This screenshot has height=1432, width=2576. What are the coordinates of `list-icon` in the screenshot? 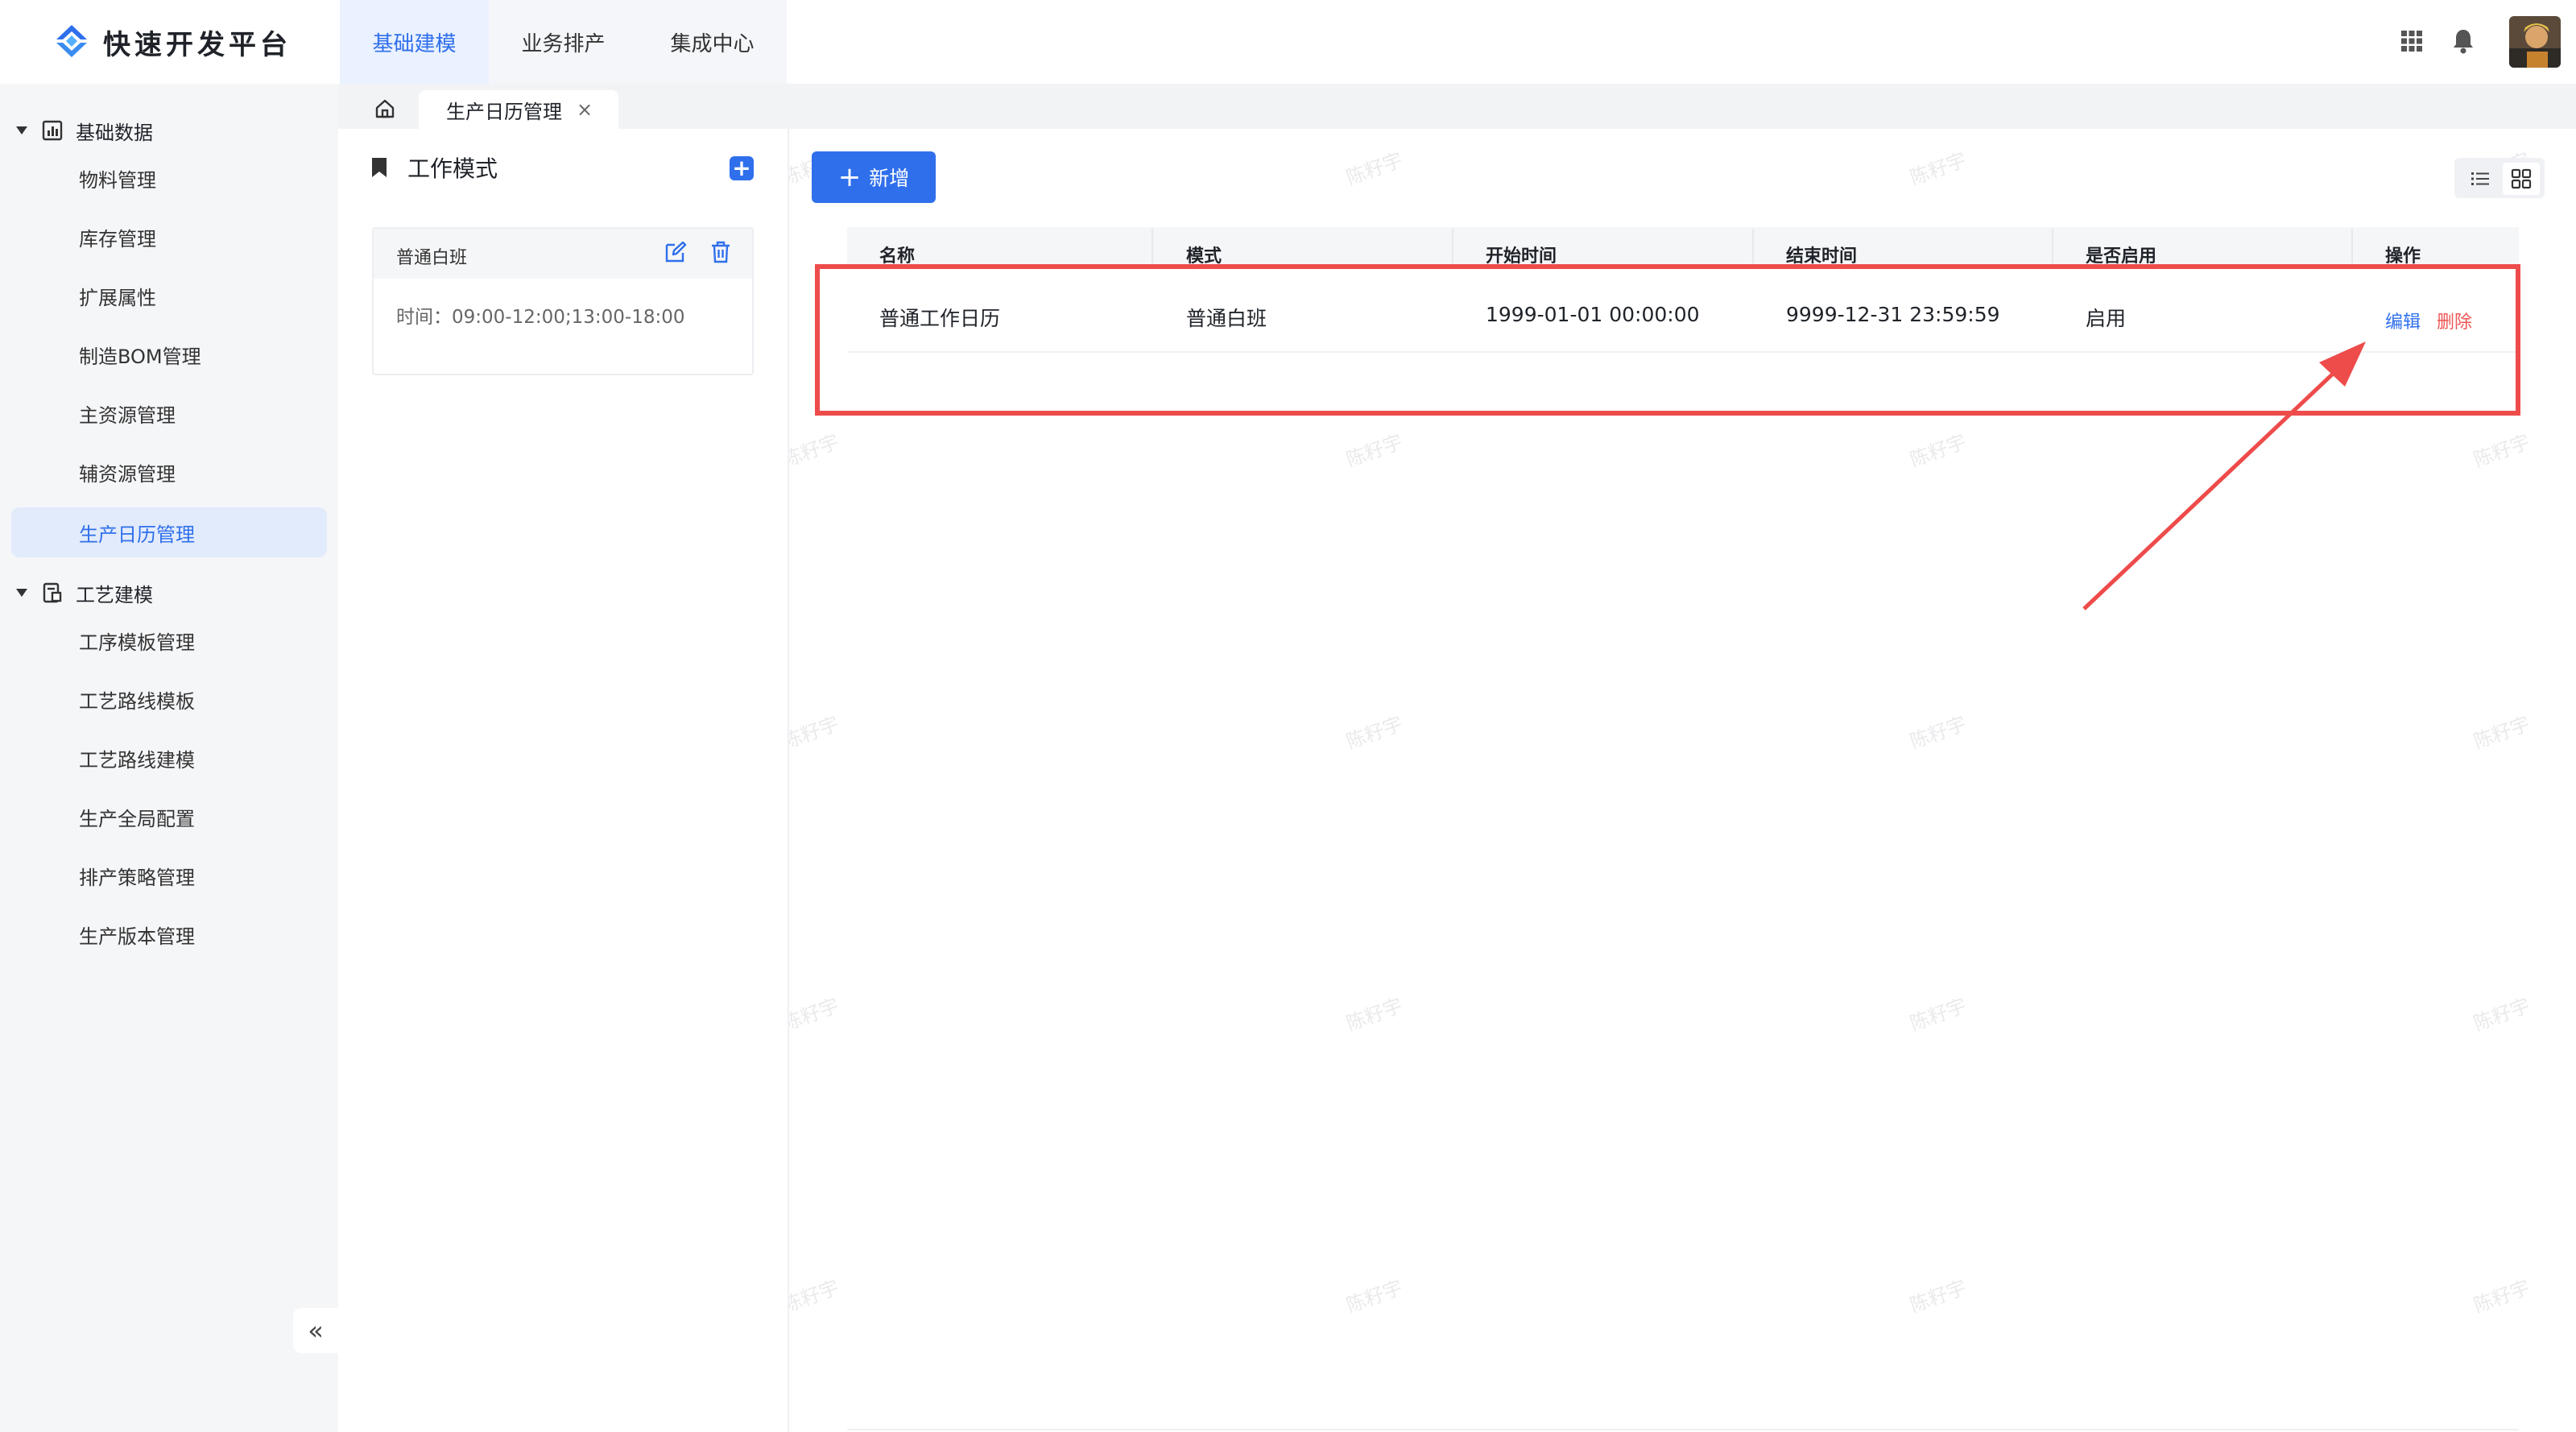 It's located at (2480, 178).